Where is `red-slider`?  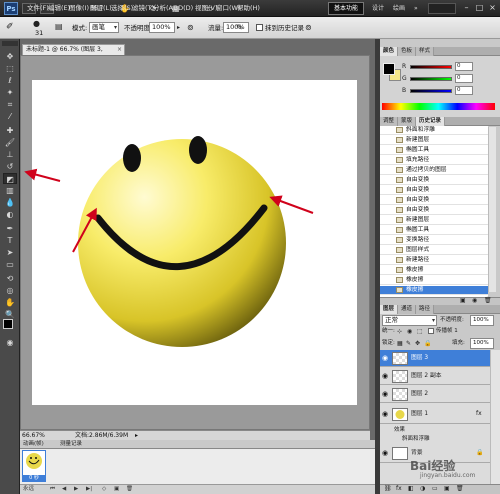 red-slider is located at coordinates (431, 67).